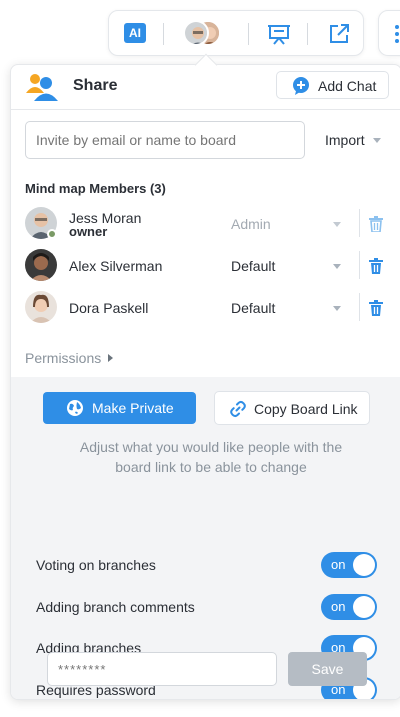  I want to click on copy-board-link-button: Copy Board Link, so click(292, 408).